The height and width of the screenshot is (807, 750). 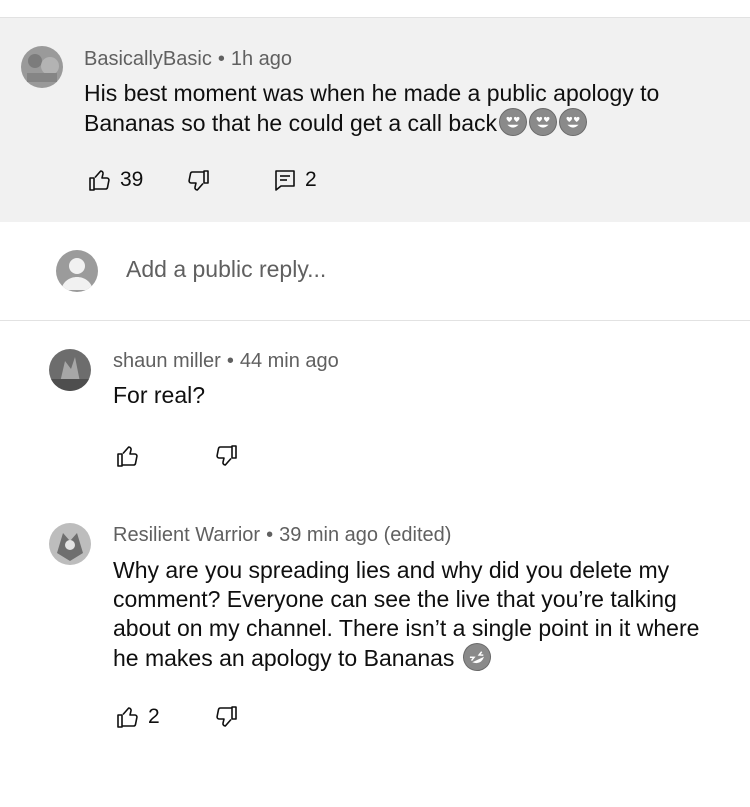 I want to click on comment-meta: BasicallyBasic • 1h ago, so click(x=188, y=59).